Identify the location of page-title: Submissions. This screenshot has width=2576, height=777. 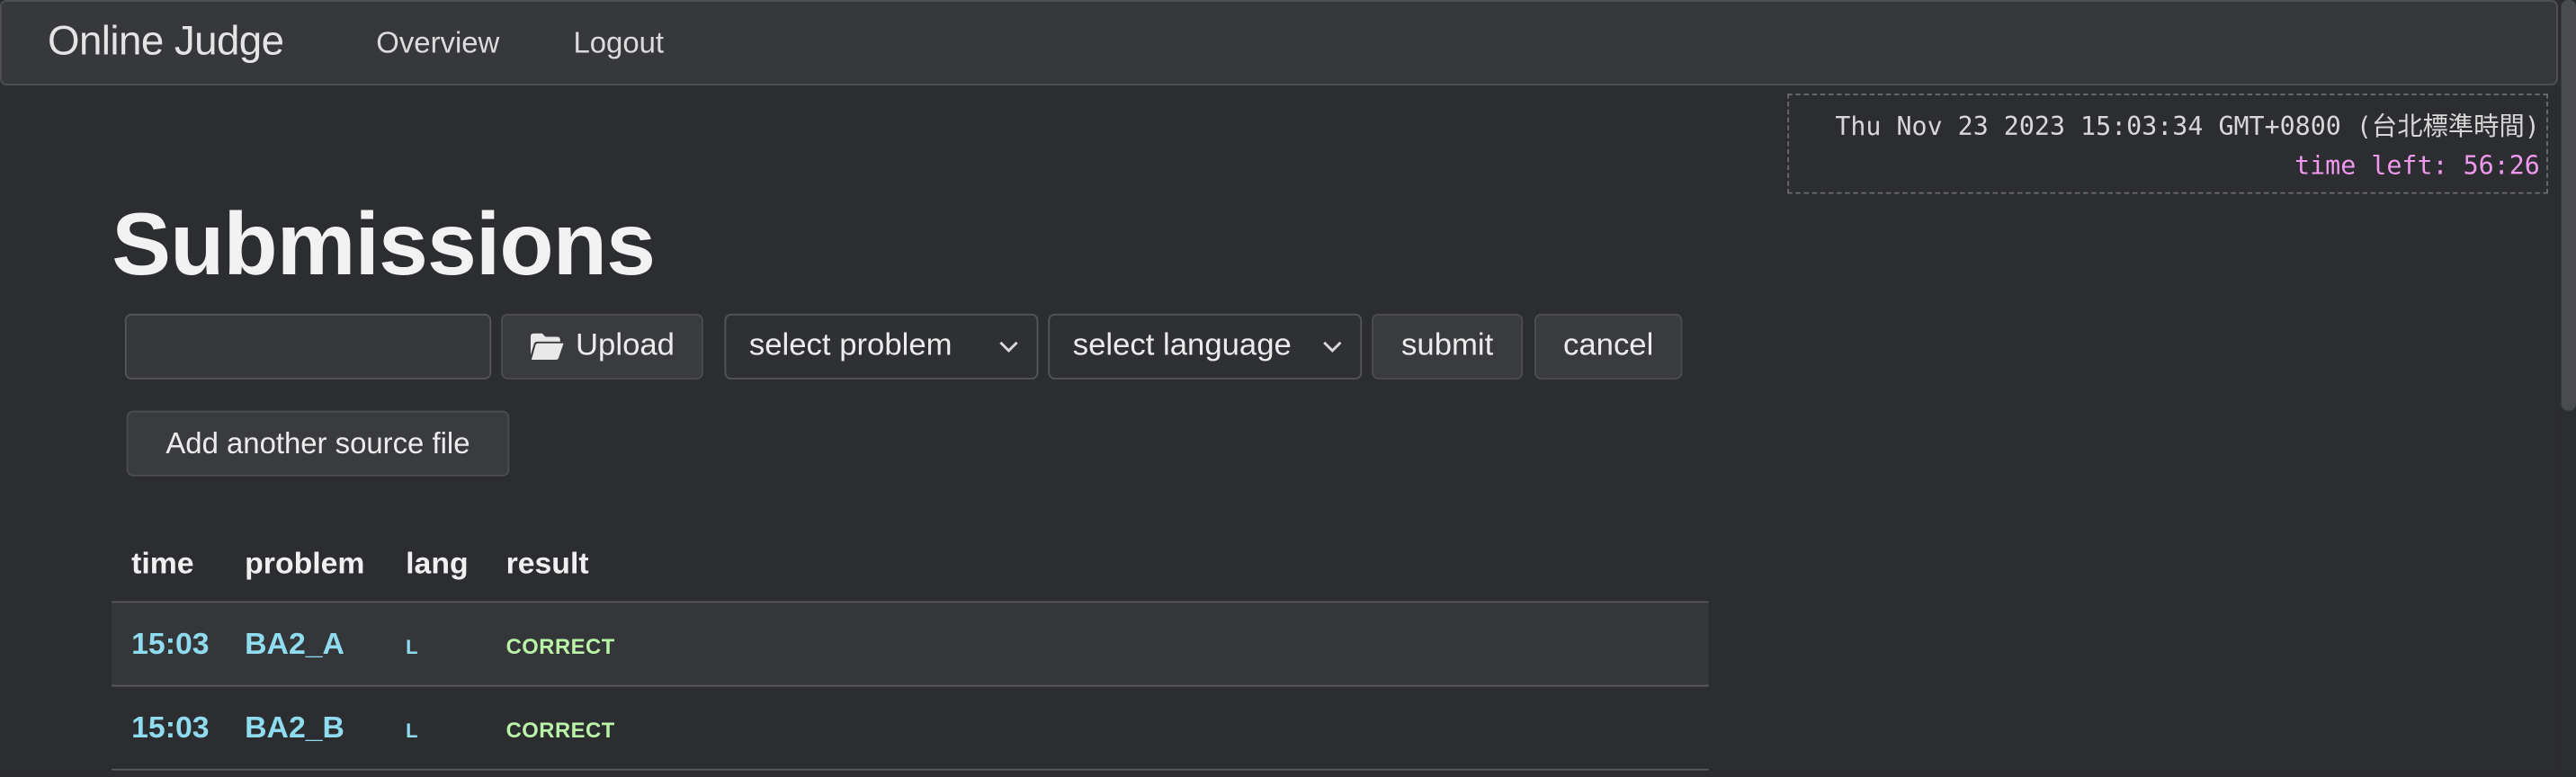
(384, 244).